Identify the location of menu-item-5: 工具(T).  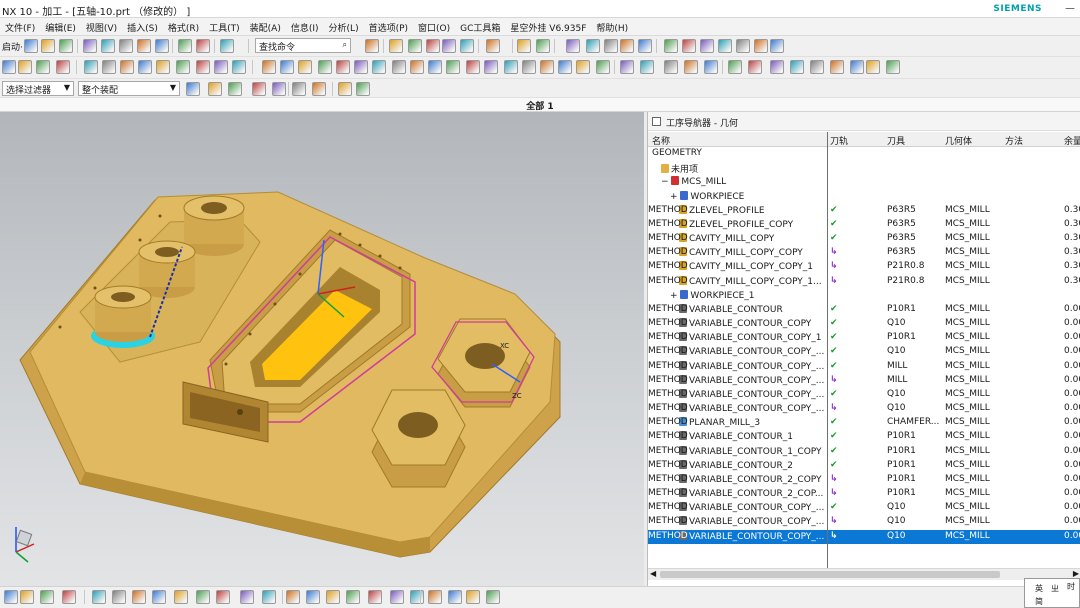
(224, 27).